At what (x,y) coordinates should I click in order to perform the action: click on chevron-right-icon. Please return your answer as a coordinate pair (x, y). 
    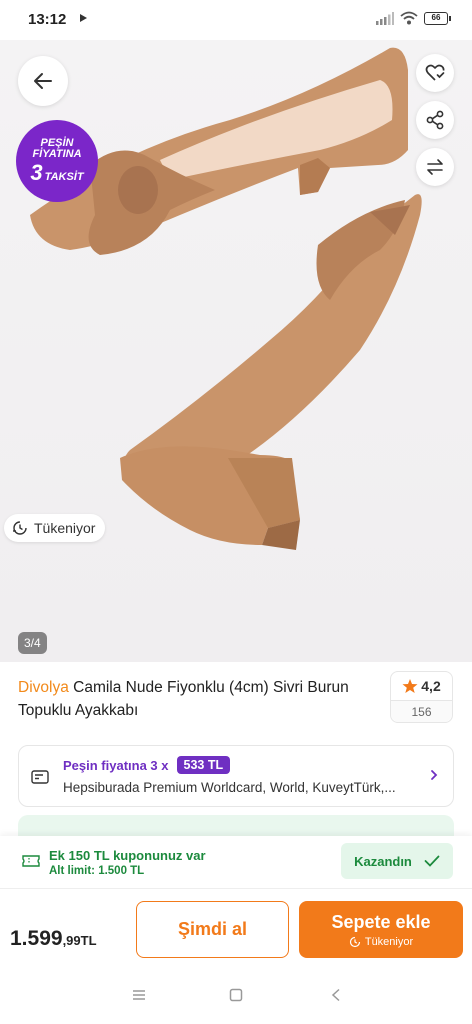
    Looking at the image, I should click on (434, 775).